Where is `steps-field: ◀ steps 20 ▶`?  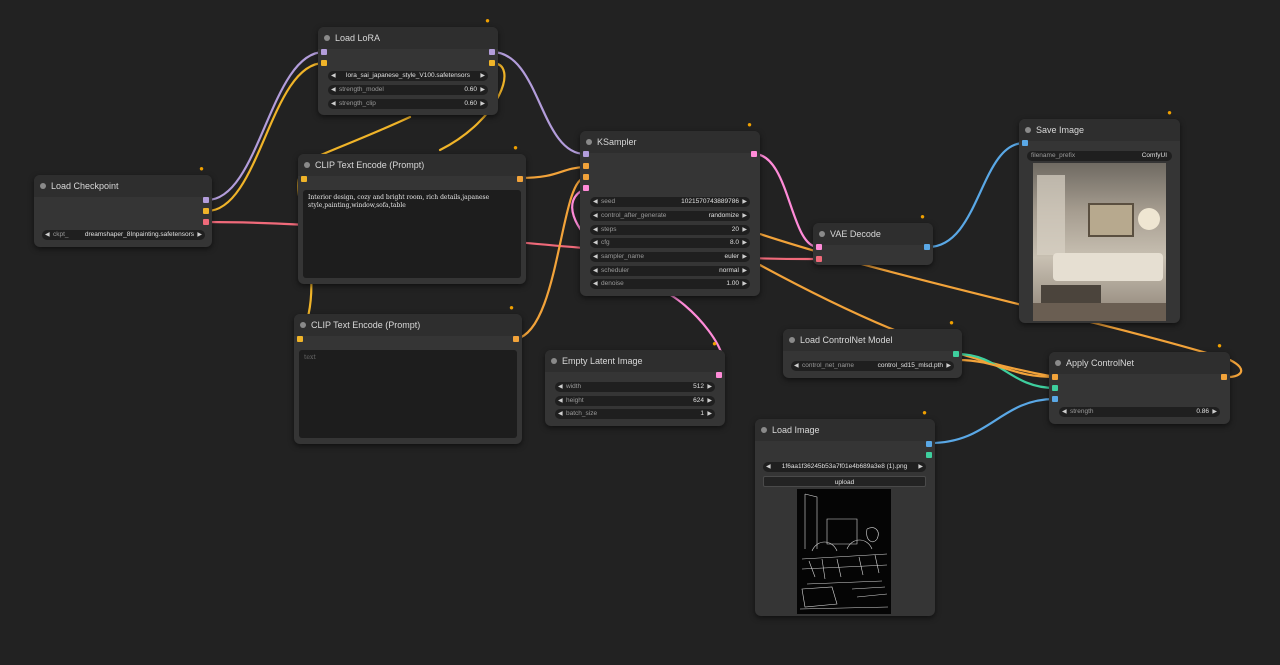 steps-field: ◀ steps 20 ▶ is located at coordinates (670, 230).